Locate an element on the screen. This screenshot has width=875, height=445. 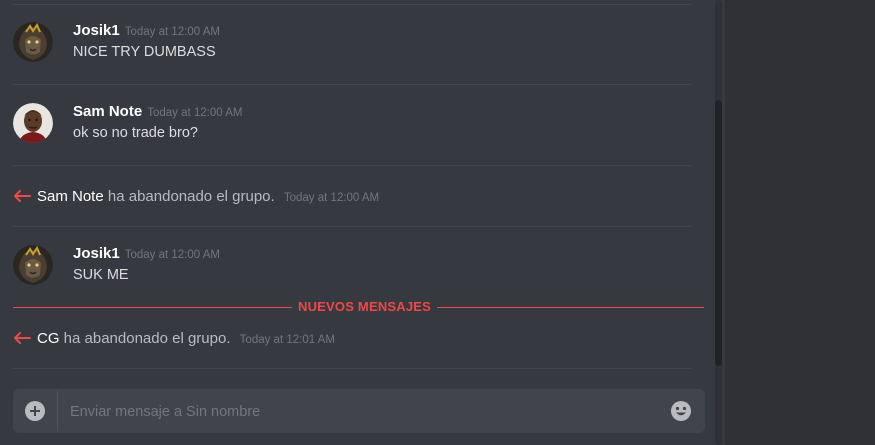
emoji-icon is located at coordinates (681, 411).